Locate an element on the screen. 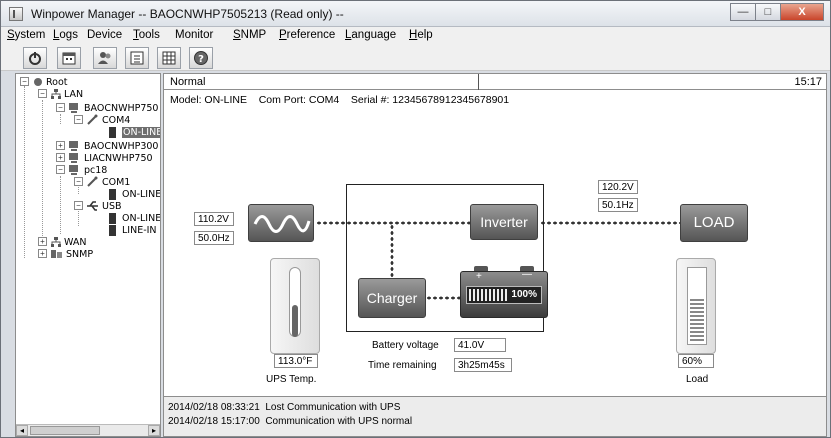  tree-snmp: SNMP is located at coordinates (79, 254).